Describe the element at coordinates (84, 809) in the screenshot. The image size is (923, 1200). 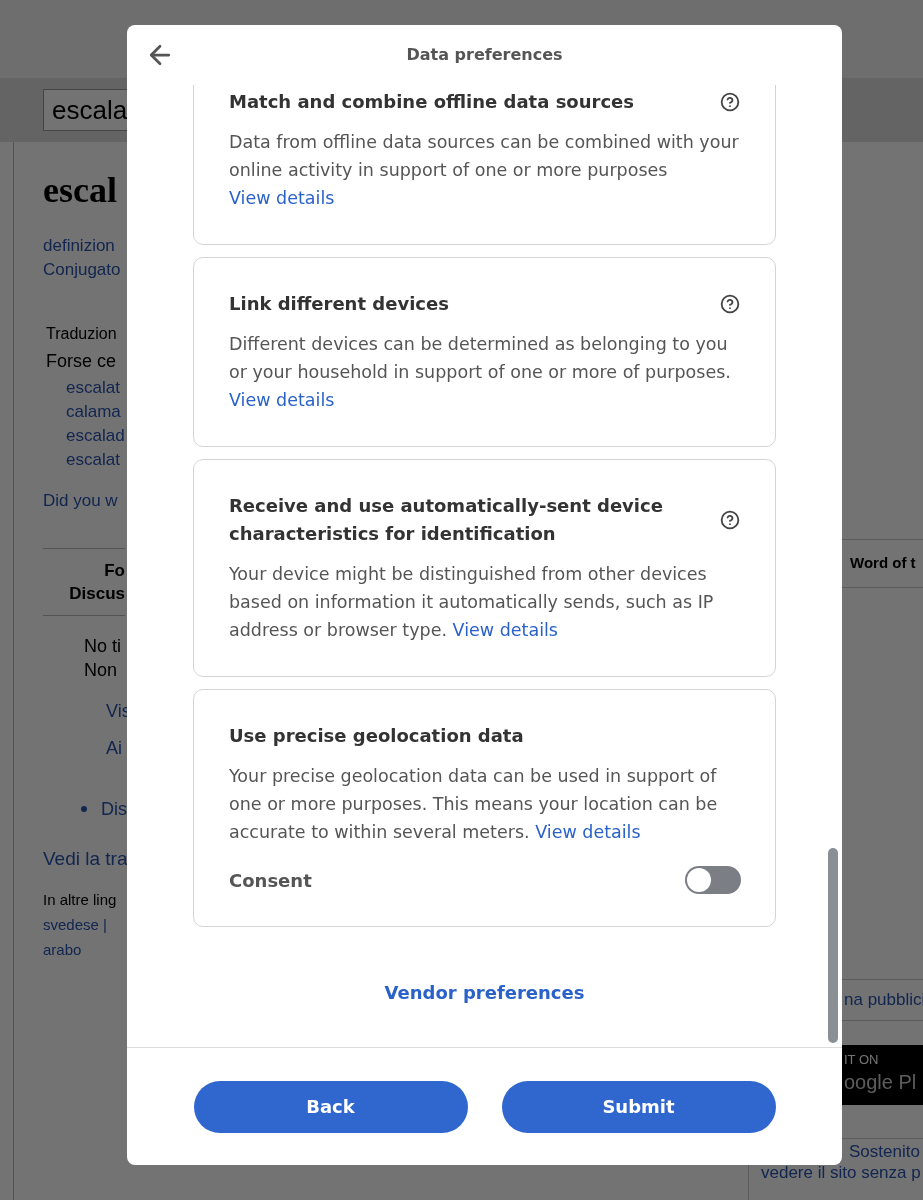
I see `bullet-icon` at that location.